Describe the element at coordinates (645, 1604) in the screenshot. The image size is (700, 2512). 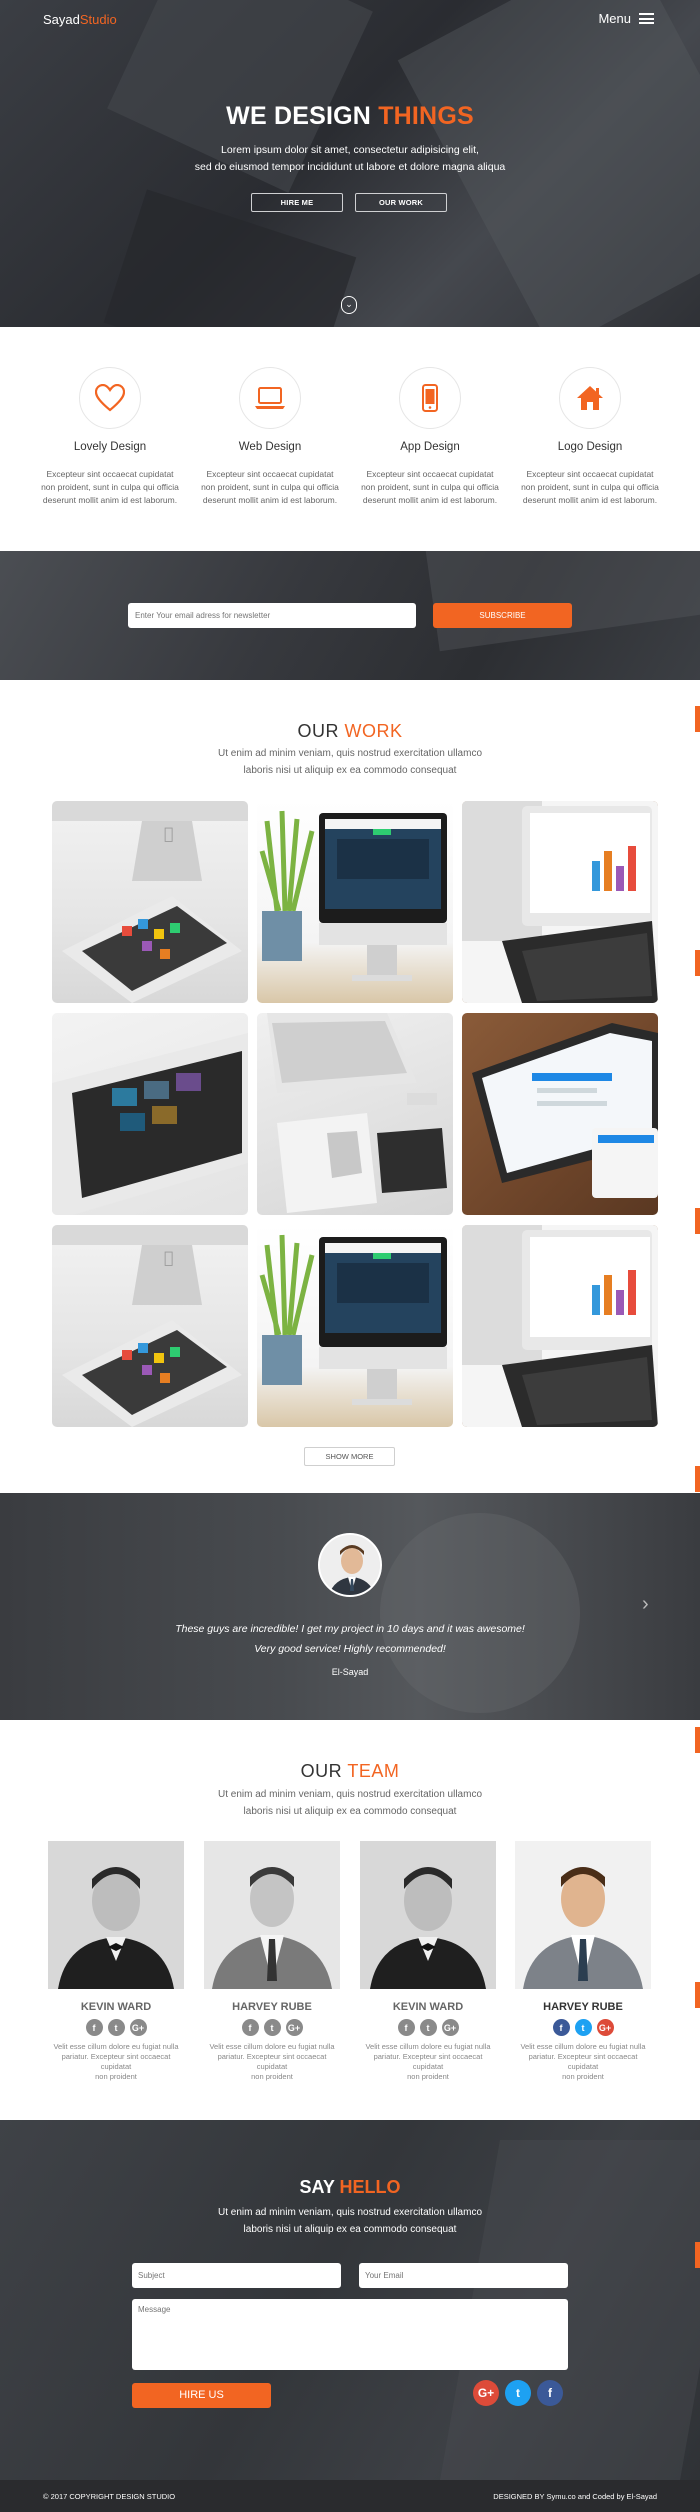
I see `chevron-right-icon: ›` at that location.